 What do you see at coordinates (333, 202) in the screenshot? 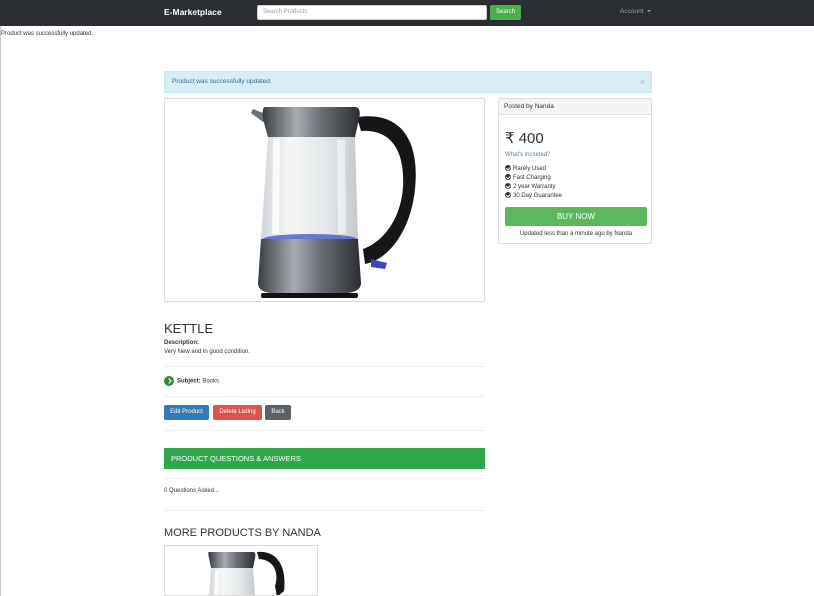
I see `kettle-icon` at bounding box center [333, 202].